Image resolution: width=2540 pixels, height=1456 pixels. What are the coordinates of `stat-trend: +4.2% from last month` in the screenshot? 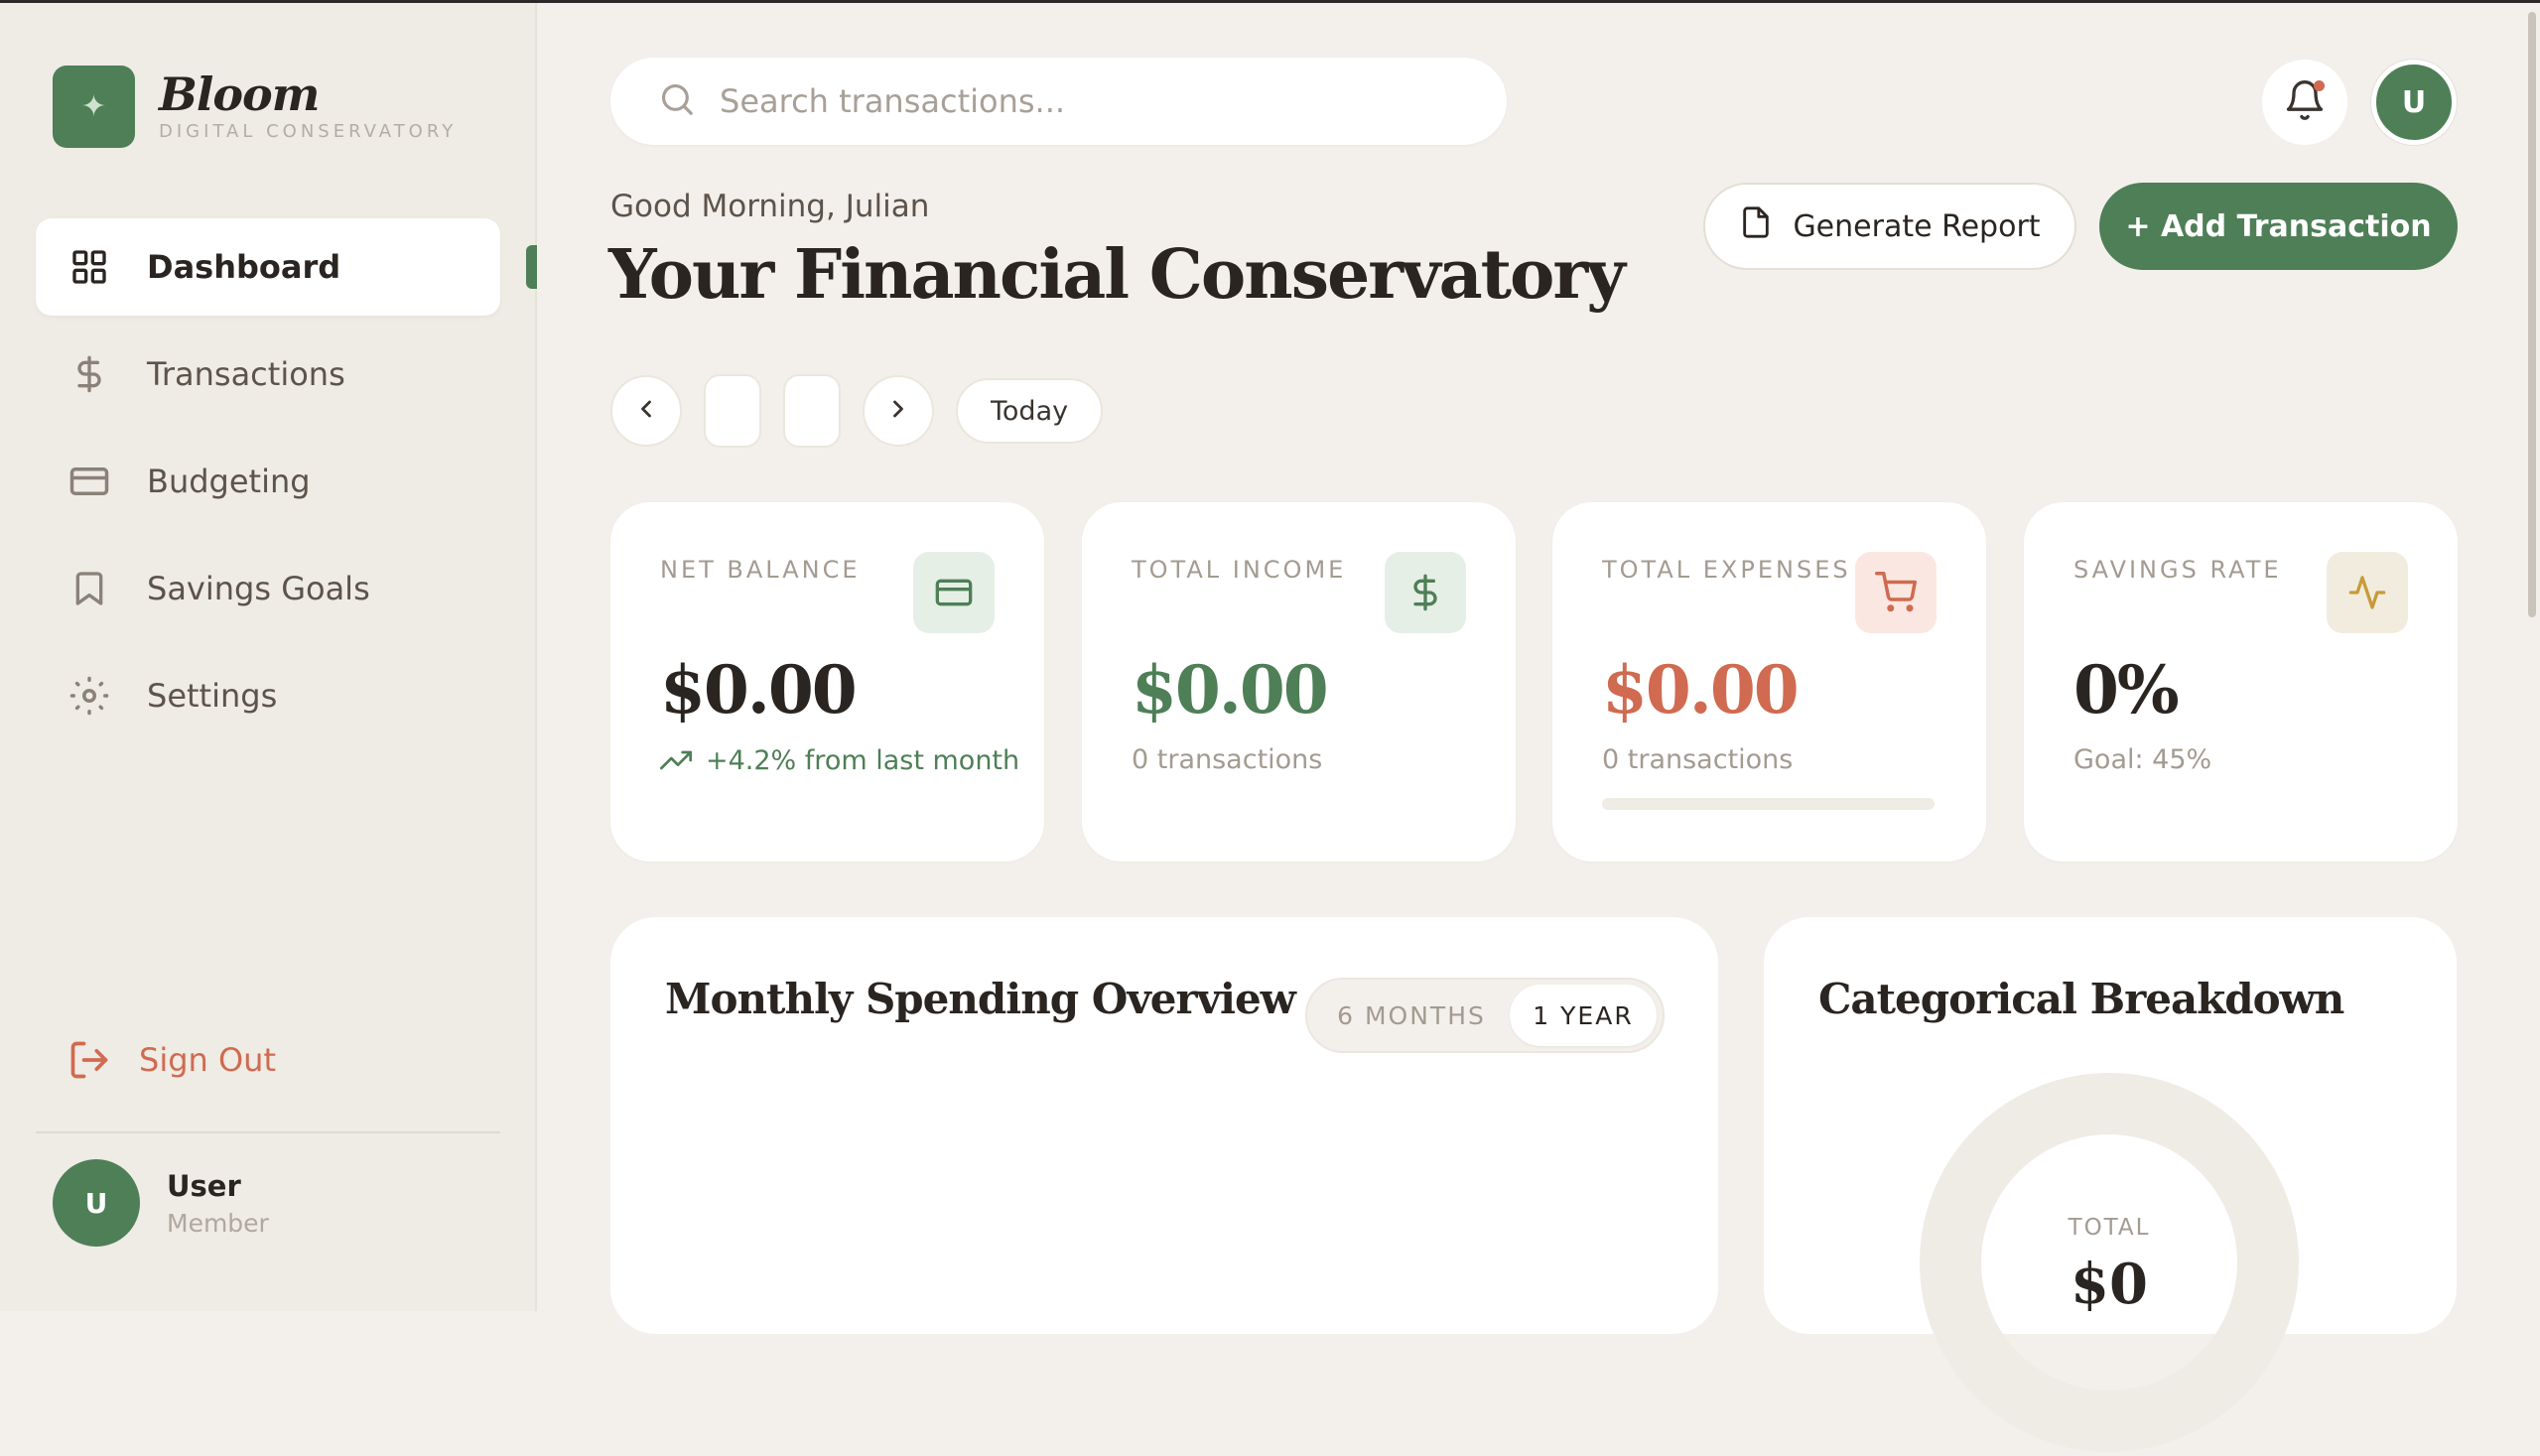 It's located at (839, 760).